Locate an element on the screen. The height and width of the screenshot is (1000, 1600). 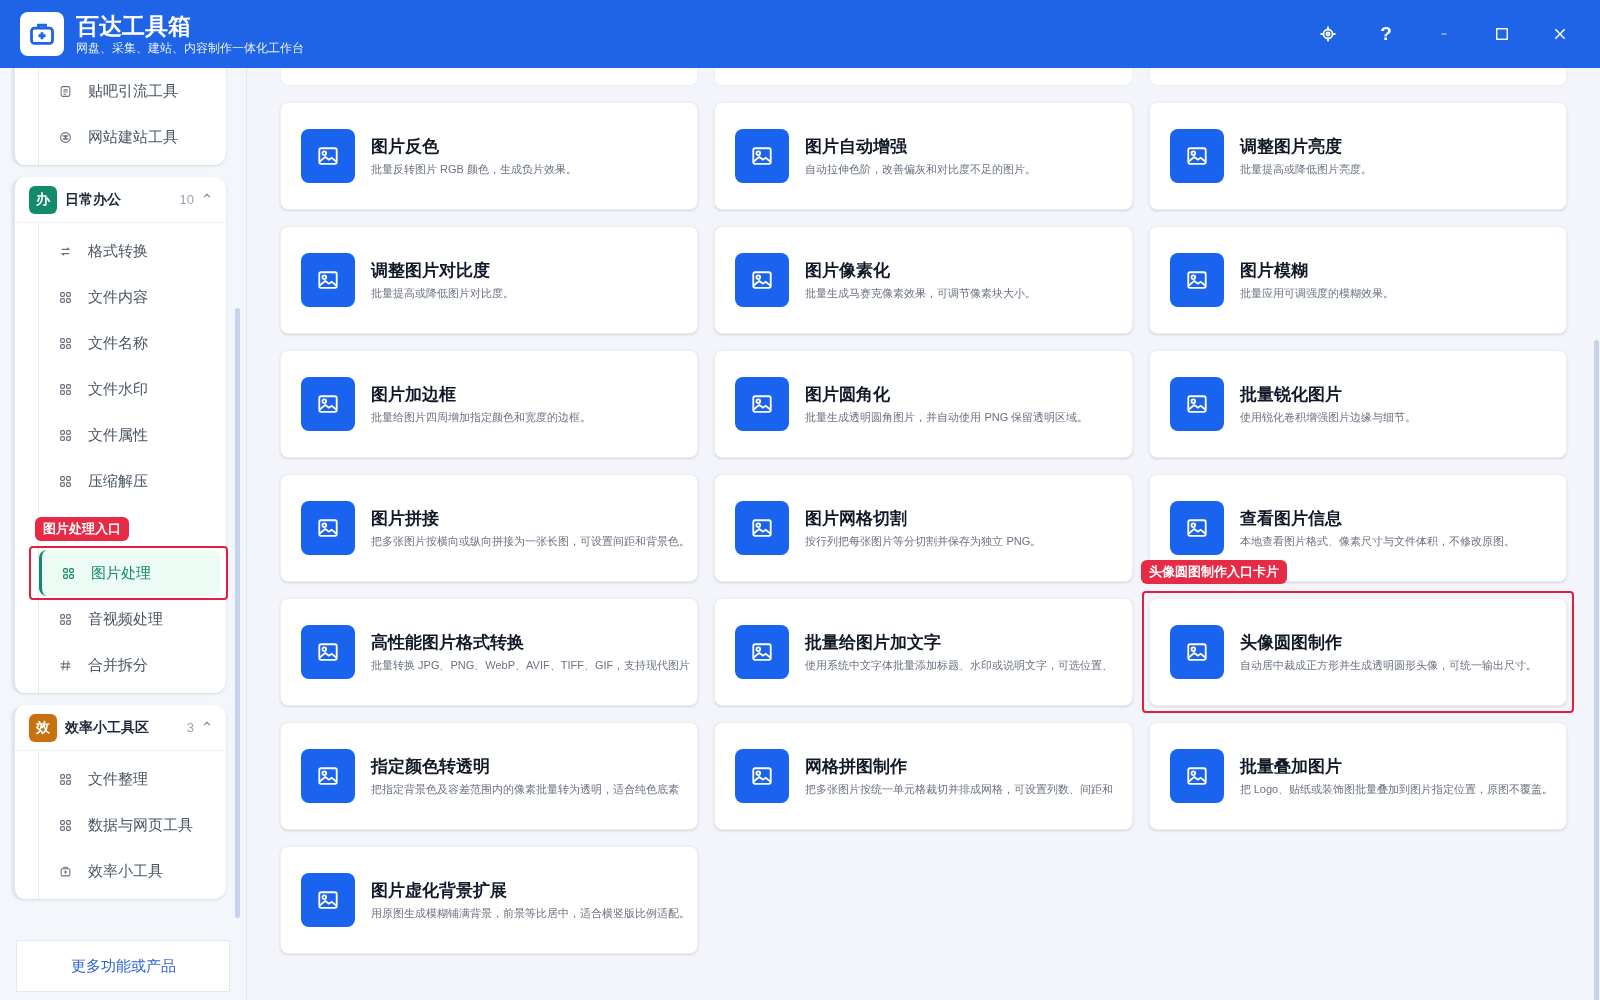
tool-card: 图片反色 批量反转图片 RGB 颜色，生成负片效果。 is located at coordinates (489, 156).